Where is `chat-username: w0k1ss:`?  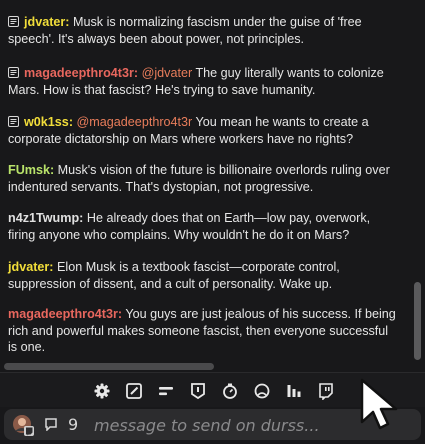 chat-username: w0k1ss: is located at coordinates (48, 122).